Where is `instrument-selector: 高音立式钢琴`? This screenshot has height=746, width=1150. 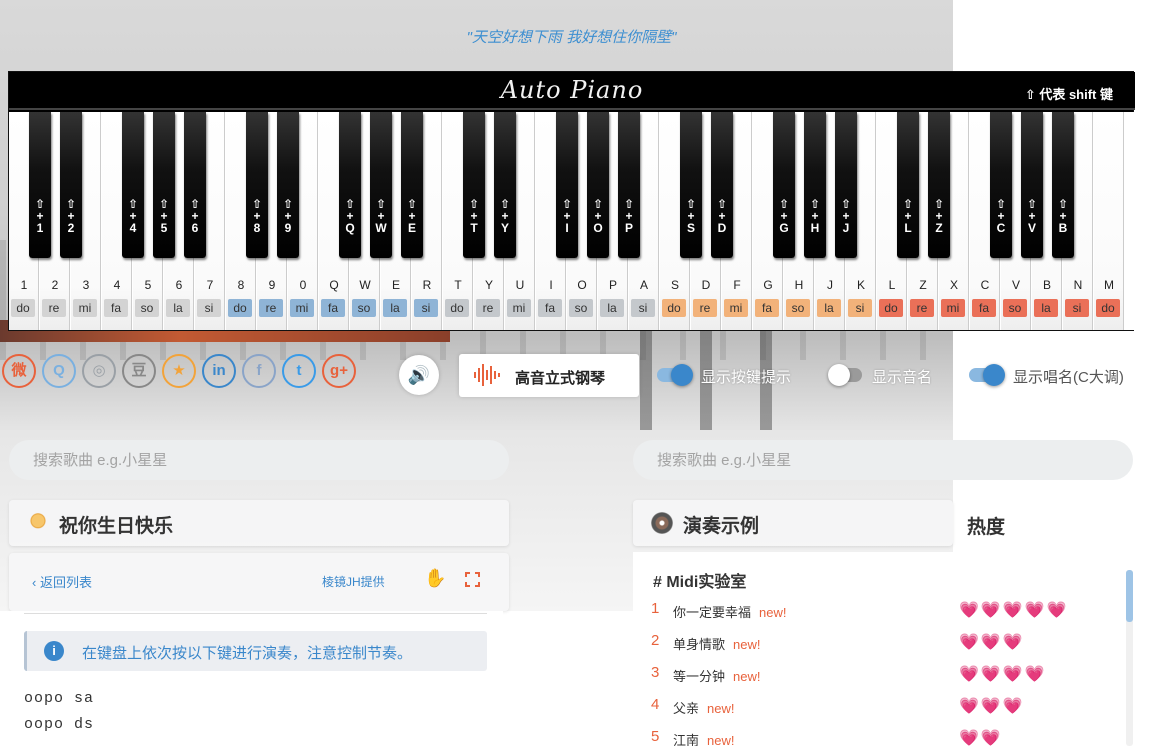 instrument-selector: 高音立式钢琴 is located at coordinates (549, 375).